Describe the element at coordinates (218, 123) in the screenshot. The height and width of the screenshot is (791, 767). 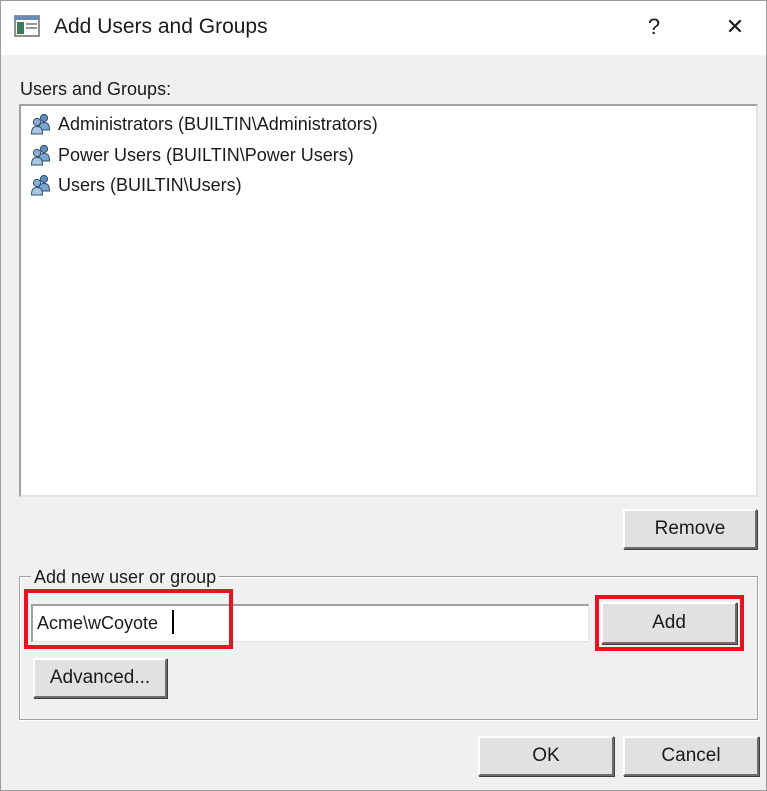
I see `list-item-label: Administrators (BUILTIN\Administrators)` at that location.